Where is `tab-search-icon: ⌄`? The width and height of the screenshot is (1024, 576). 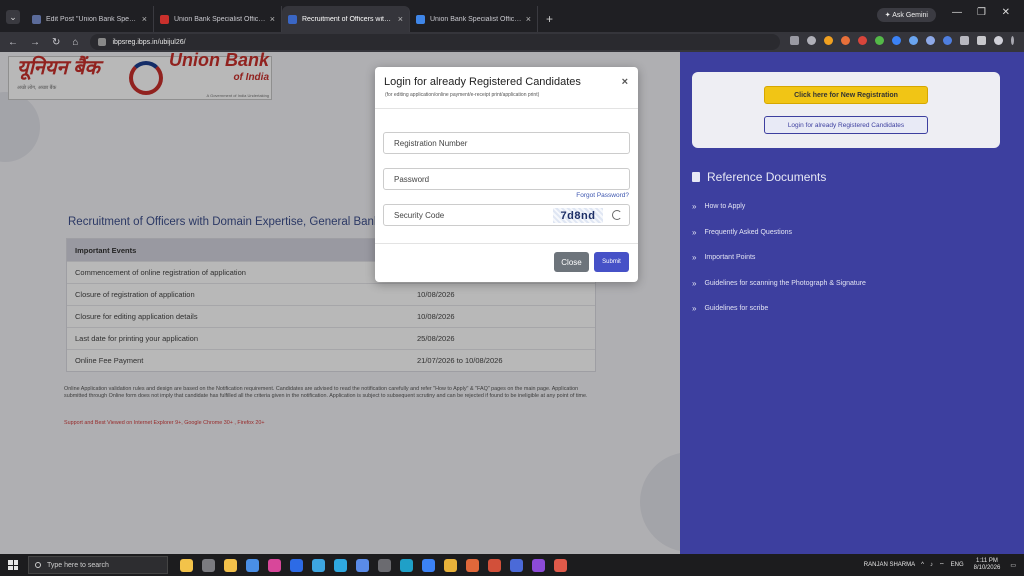
tab-search-icon: ⌄ is located at coordinates (13, 17).